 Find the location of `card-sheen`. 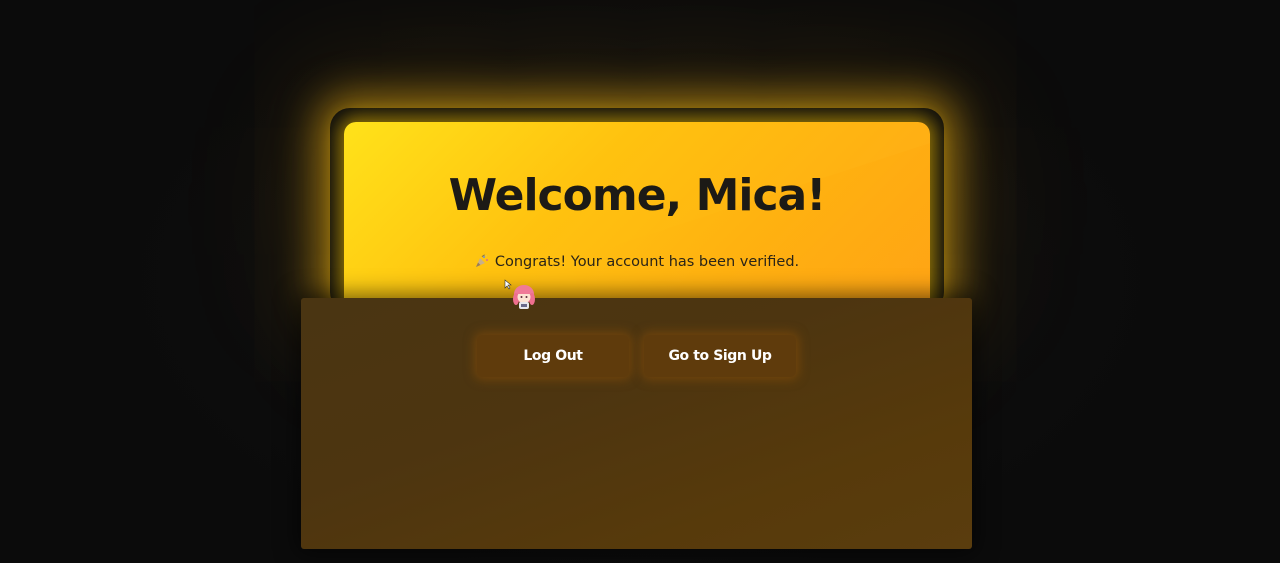

card-sheen is located at coordinates (749, 222).